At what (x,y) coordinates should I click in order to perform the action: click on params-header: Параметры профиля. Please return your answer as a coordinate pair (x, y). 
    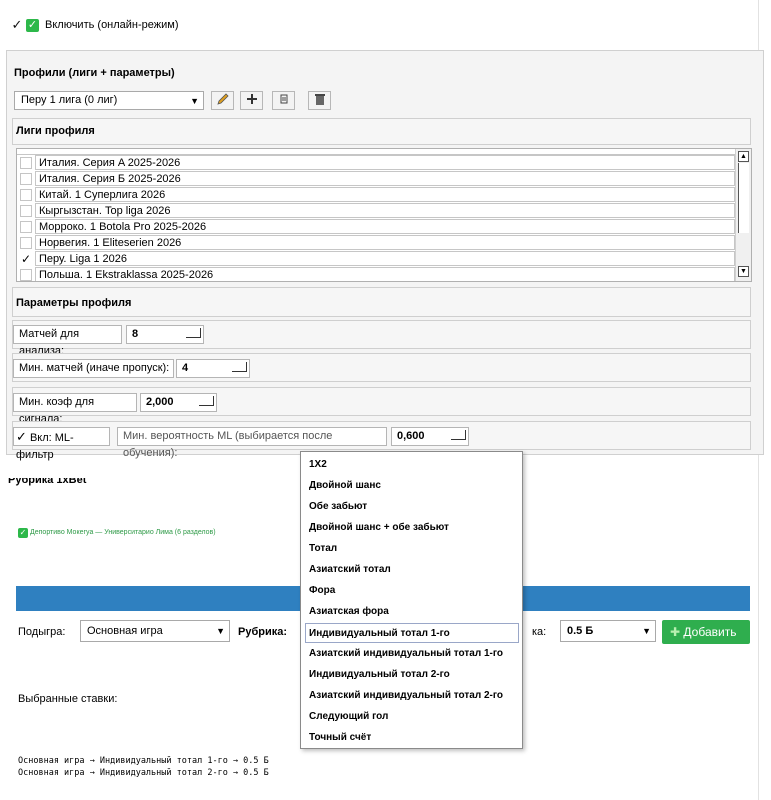
    Looking at the image, I should click on (74, 303).